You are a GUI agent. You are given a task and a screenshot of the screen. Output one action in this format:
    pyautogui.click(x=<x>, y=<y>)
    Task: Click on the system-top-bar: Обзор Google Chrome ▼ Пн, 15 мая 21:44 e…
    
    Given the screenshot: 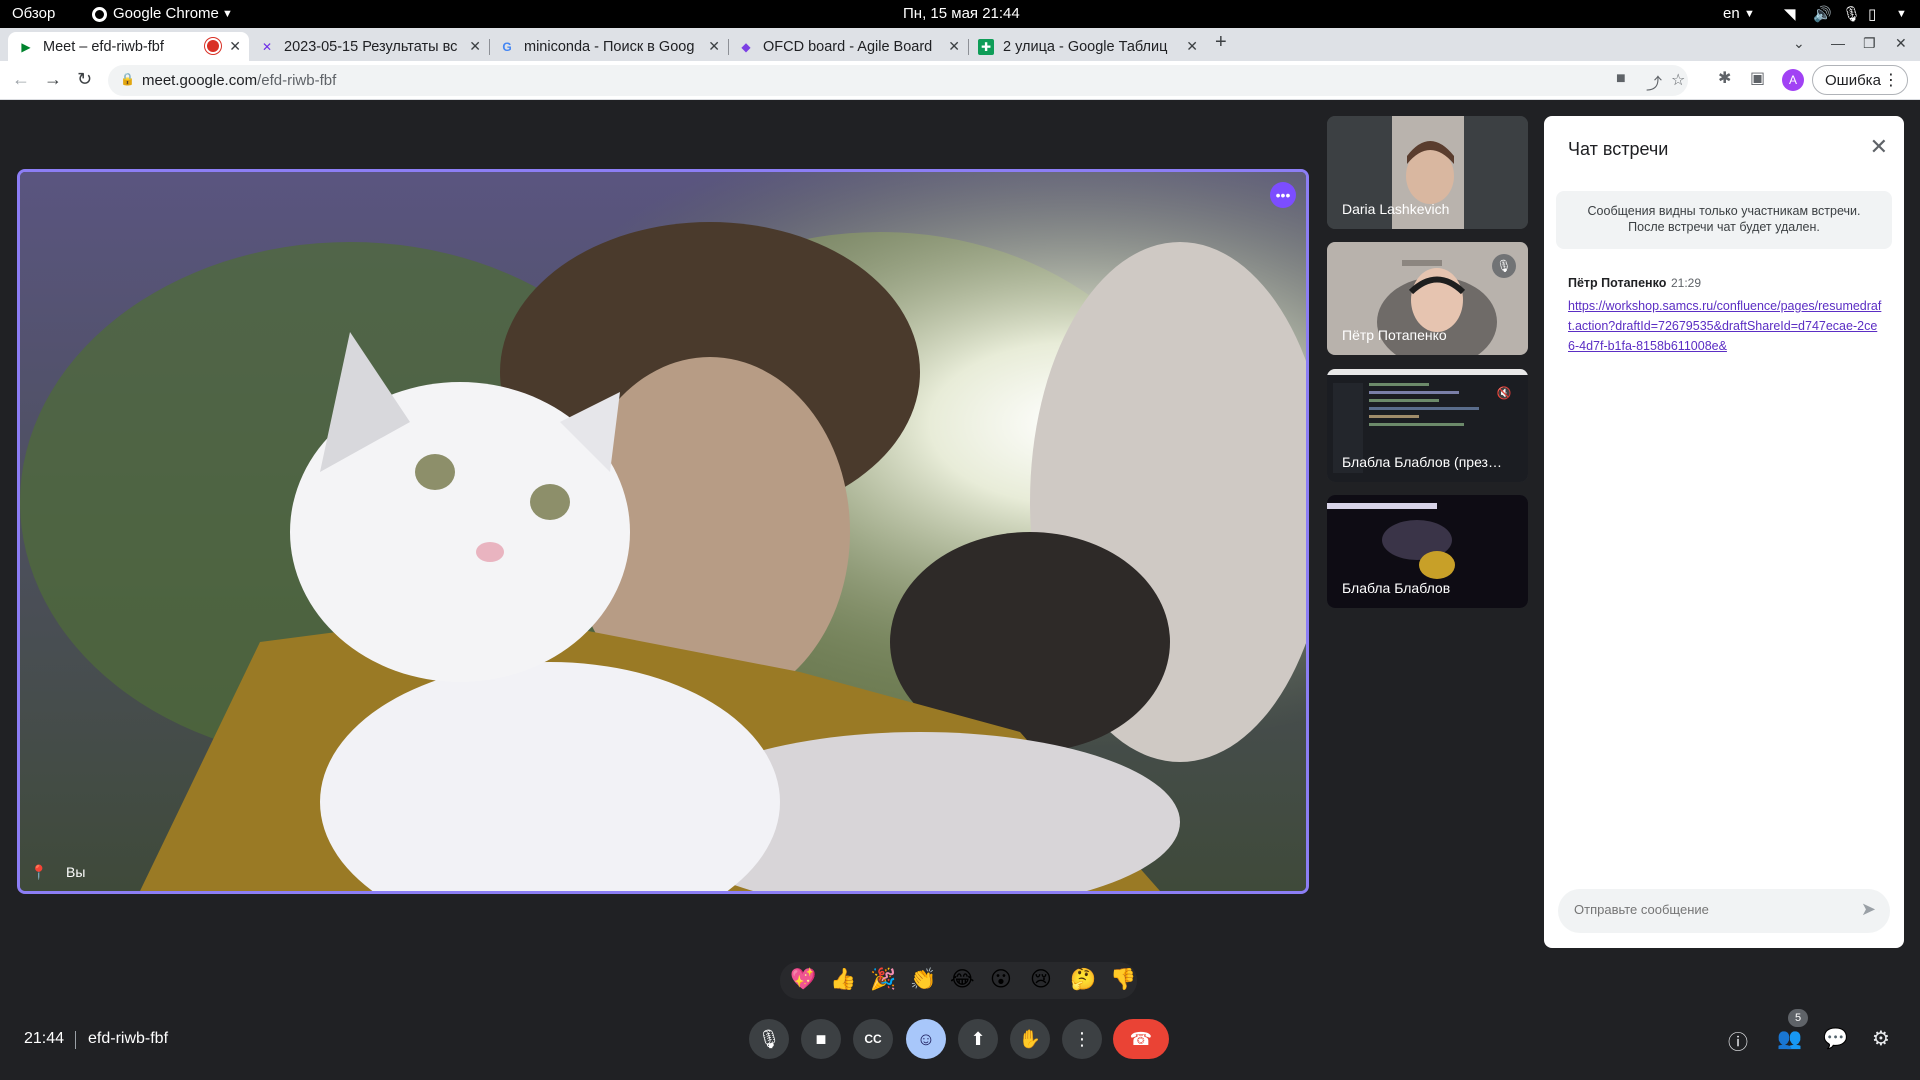 What is the action you would take?
    pyautogui.click(x=960, y=14)
    